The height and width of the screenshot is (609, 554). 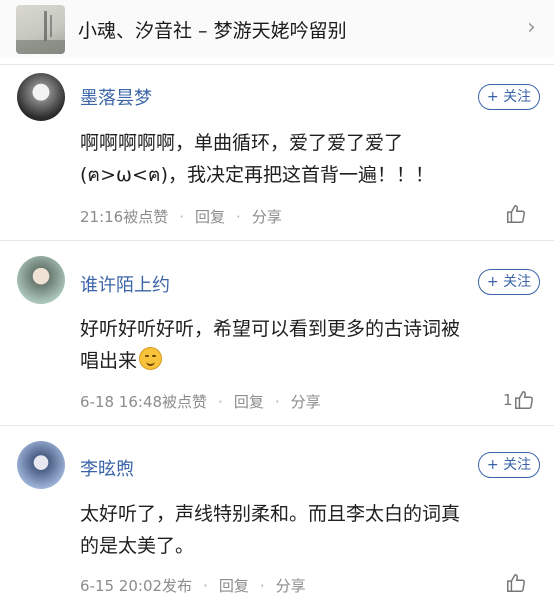 I want to click on comment-text: 太好听了，声线特别柔和。而且李太白的词真 的是太美了。, so click(x=270, y=530).